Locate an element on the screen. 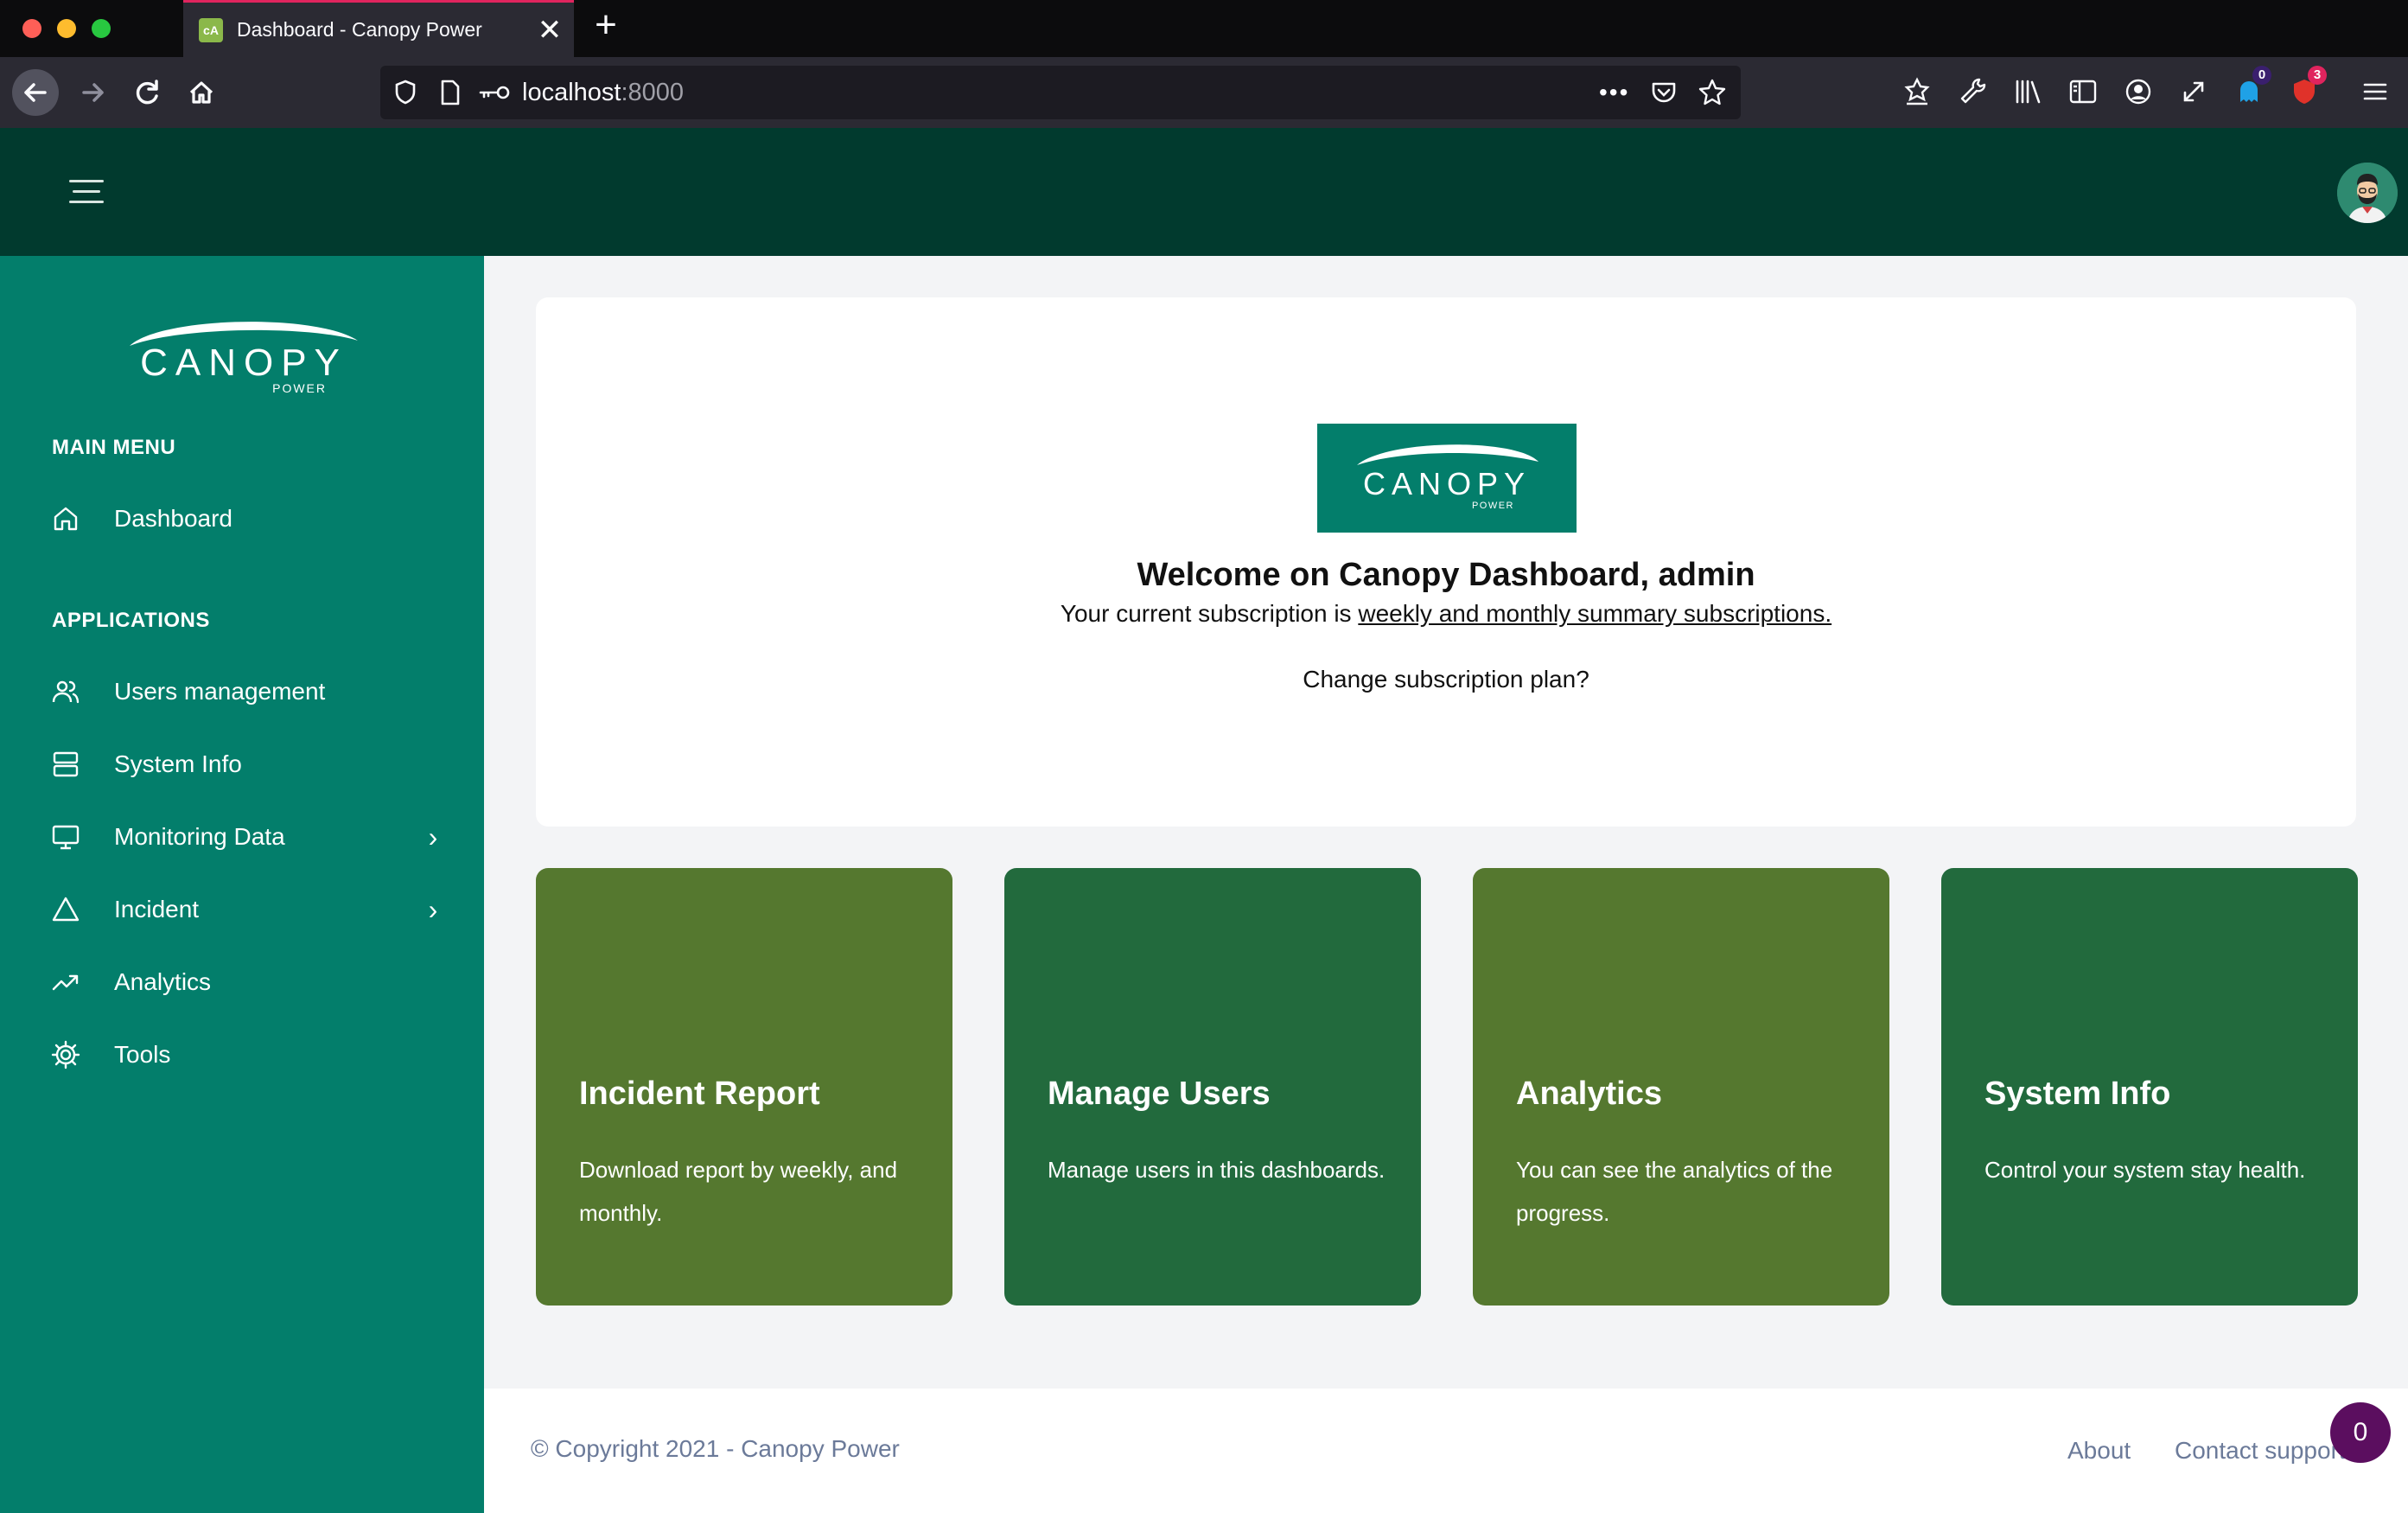 The height and width of the screenshot is (1513, 2408). change-plan-link: Change subscription plan? is located at coordinates (1446, 679).